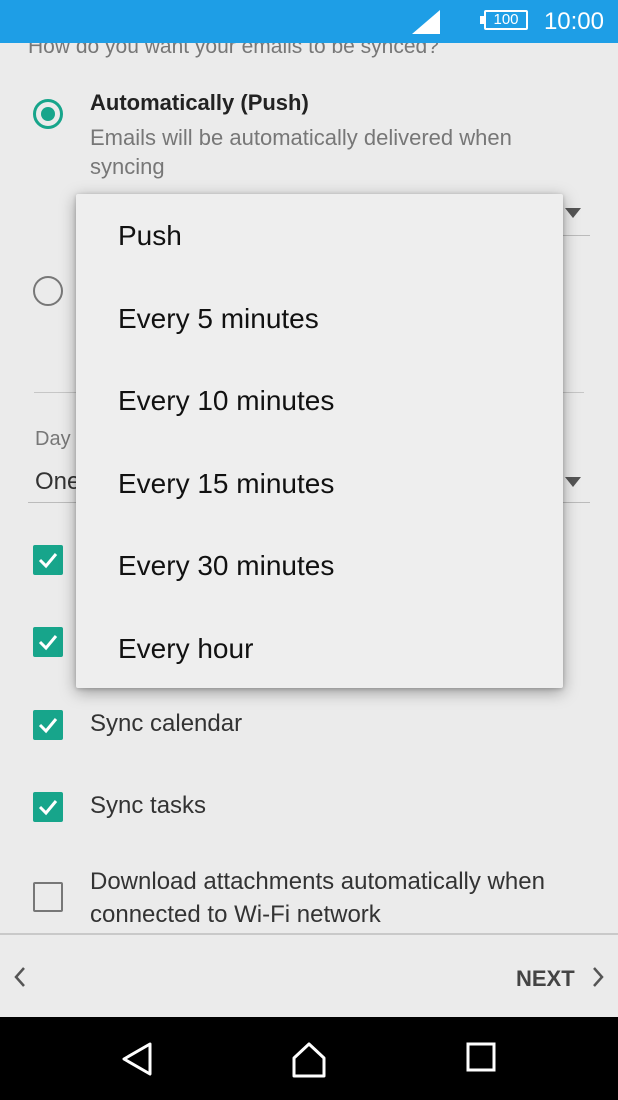 This screenshot has height=1100, width=618. What do you see at coordinates (573, 213) in the screenshot?
I see `dropdown-arrow-icon` at bounding box center [573, 213].